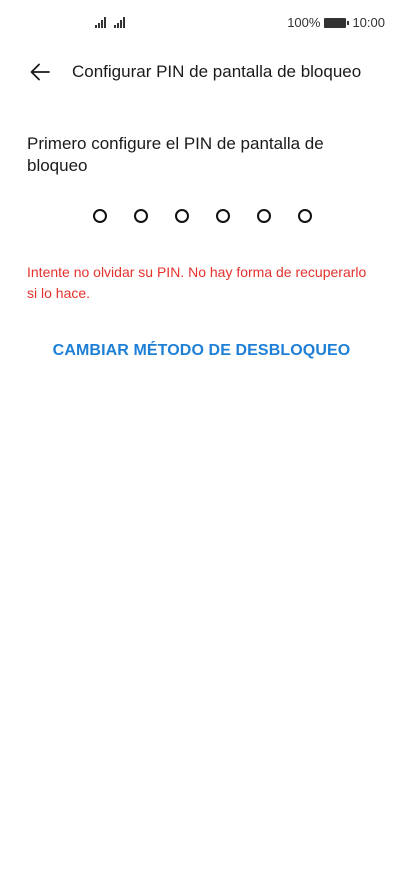  I want to click on status-right: 100% 10:00, so click(336, 22).